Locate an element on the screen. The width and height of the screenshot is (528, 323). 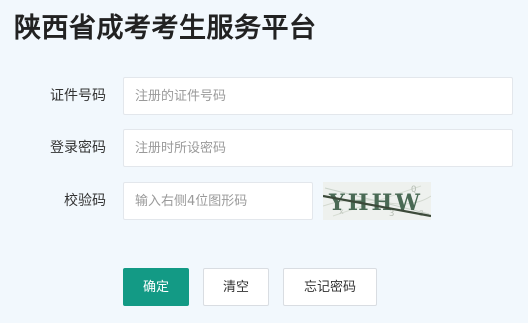
password-row: 登录密码 is located at coordinates (264, 148).